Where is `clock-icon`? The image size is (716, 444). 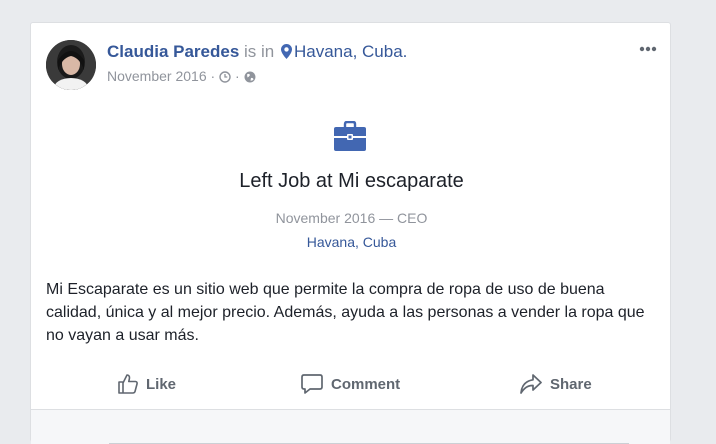 clock-icon is located at coordinates (225, 77).